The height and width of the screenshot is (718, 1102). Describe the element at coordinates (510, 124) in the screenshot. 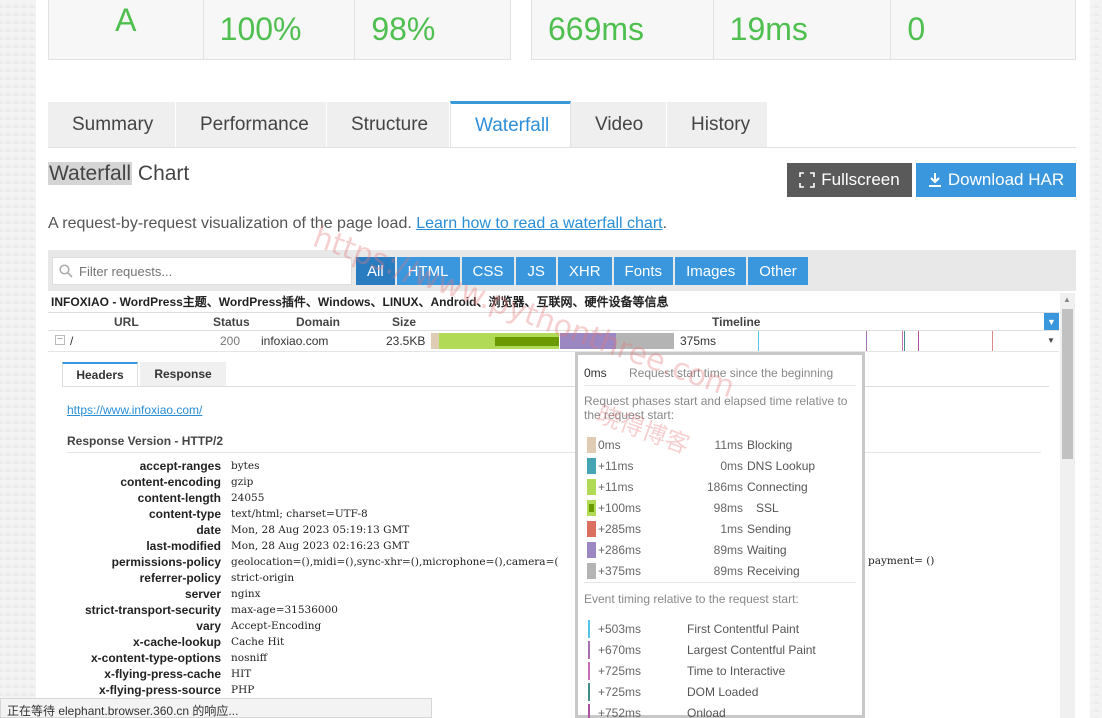

I see `tab-waterfall: Waterfall` at that location.